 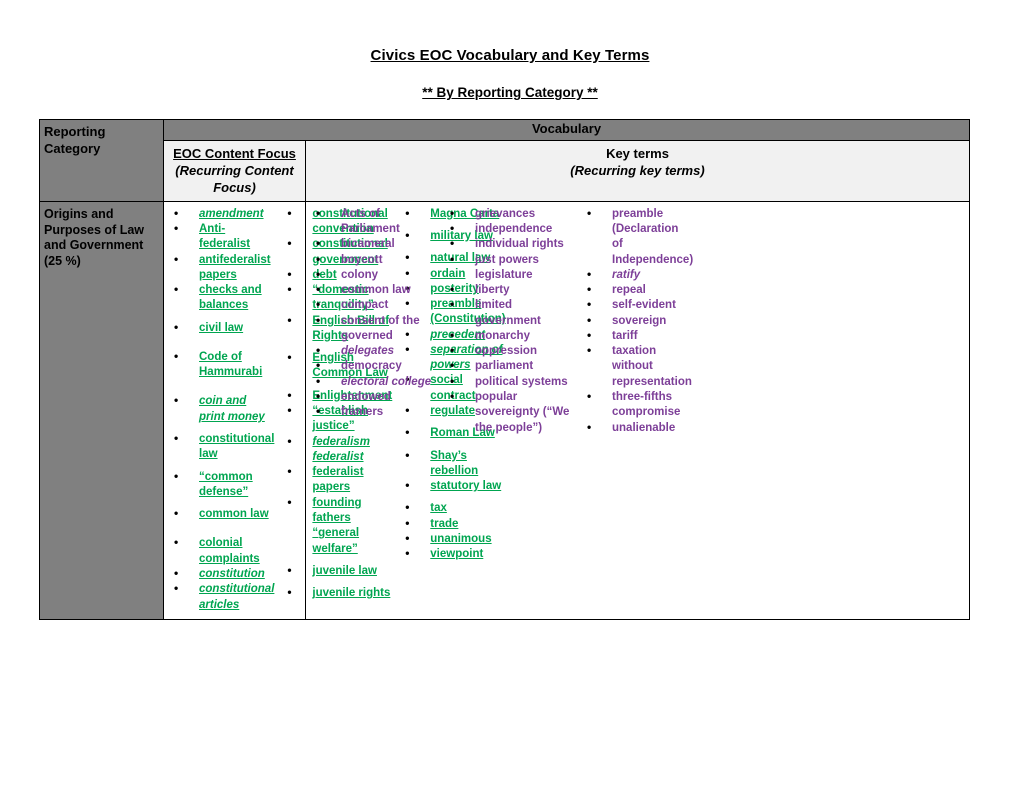 I want to click on list-item: checks and balances, so click(x=220, y=298).